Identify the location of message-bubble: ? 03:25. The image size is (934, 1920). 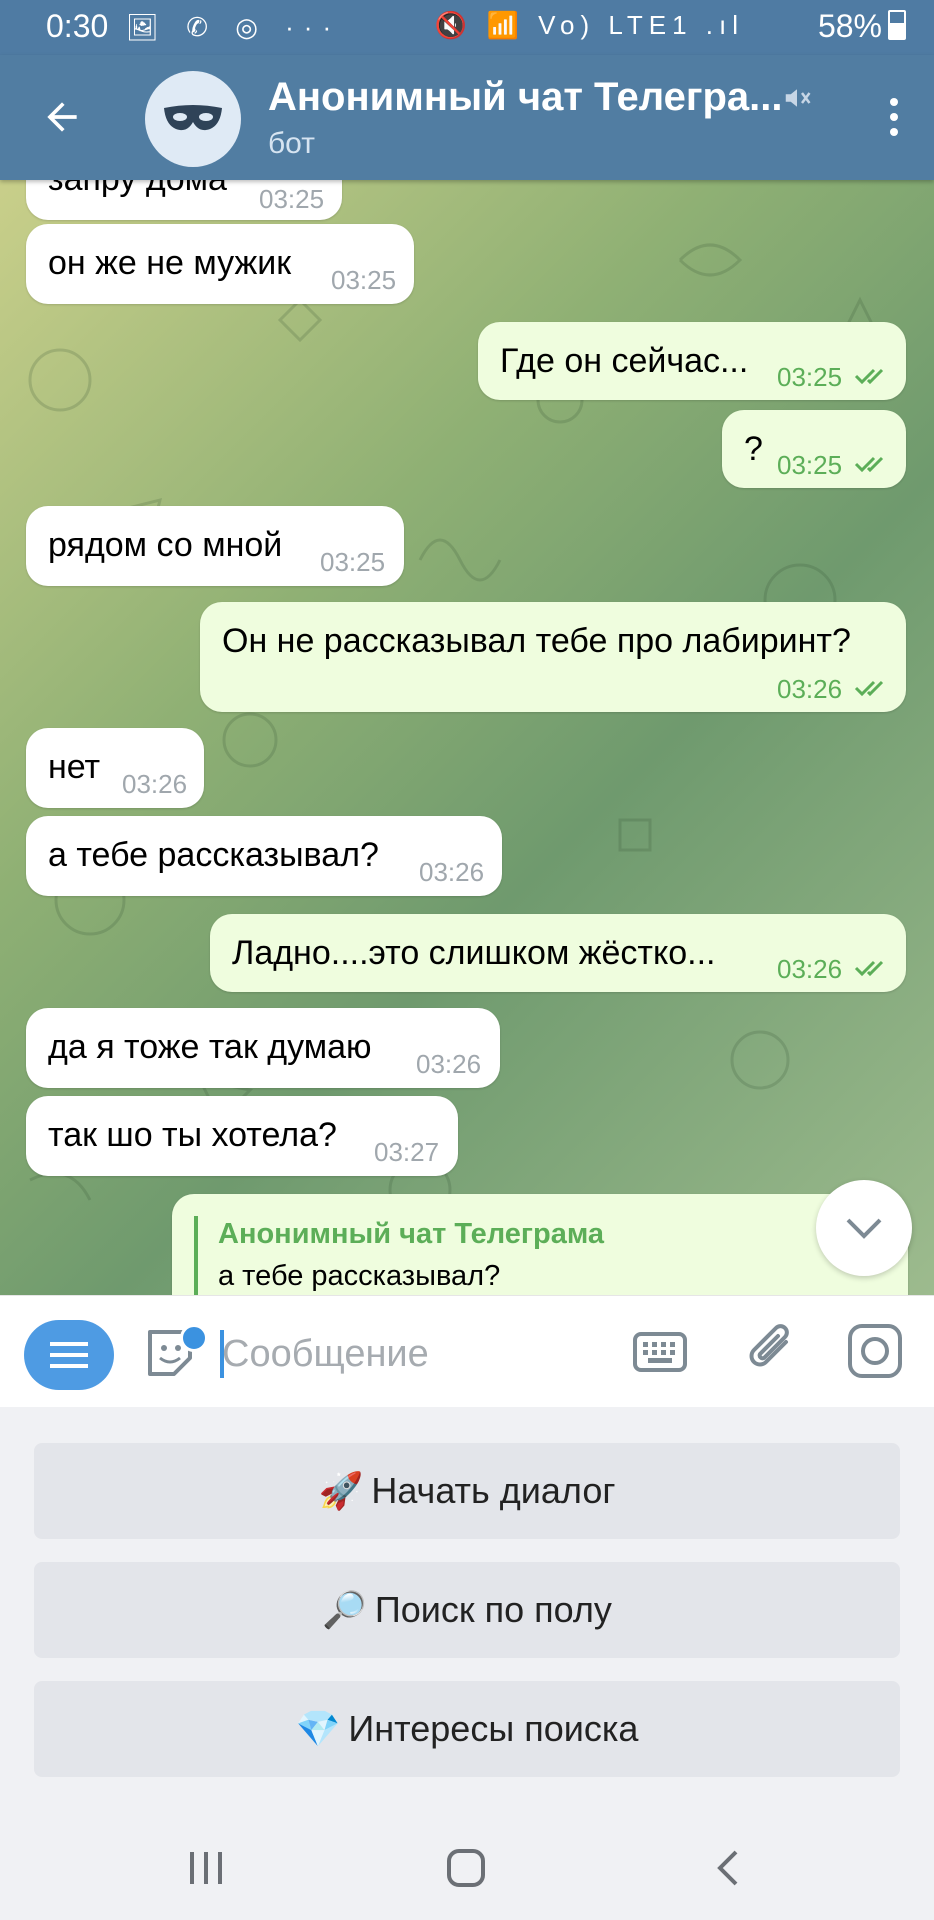
(814, 449).